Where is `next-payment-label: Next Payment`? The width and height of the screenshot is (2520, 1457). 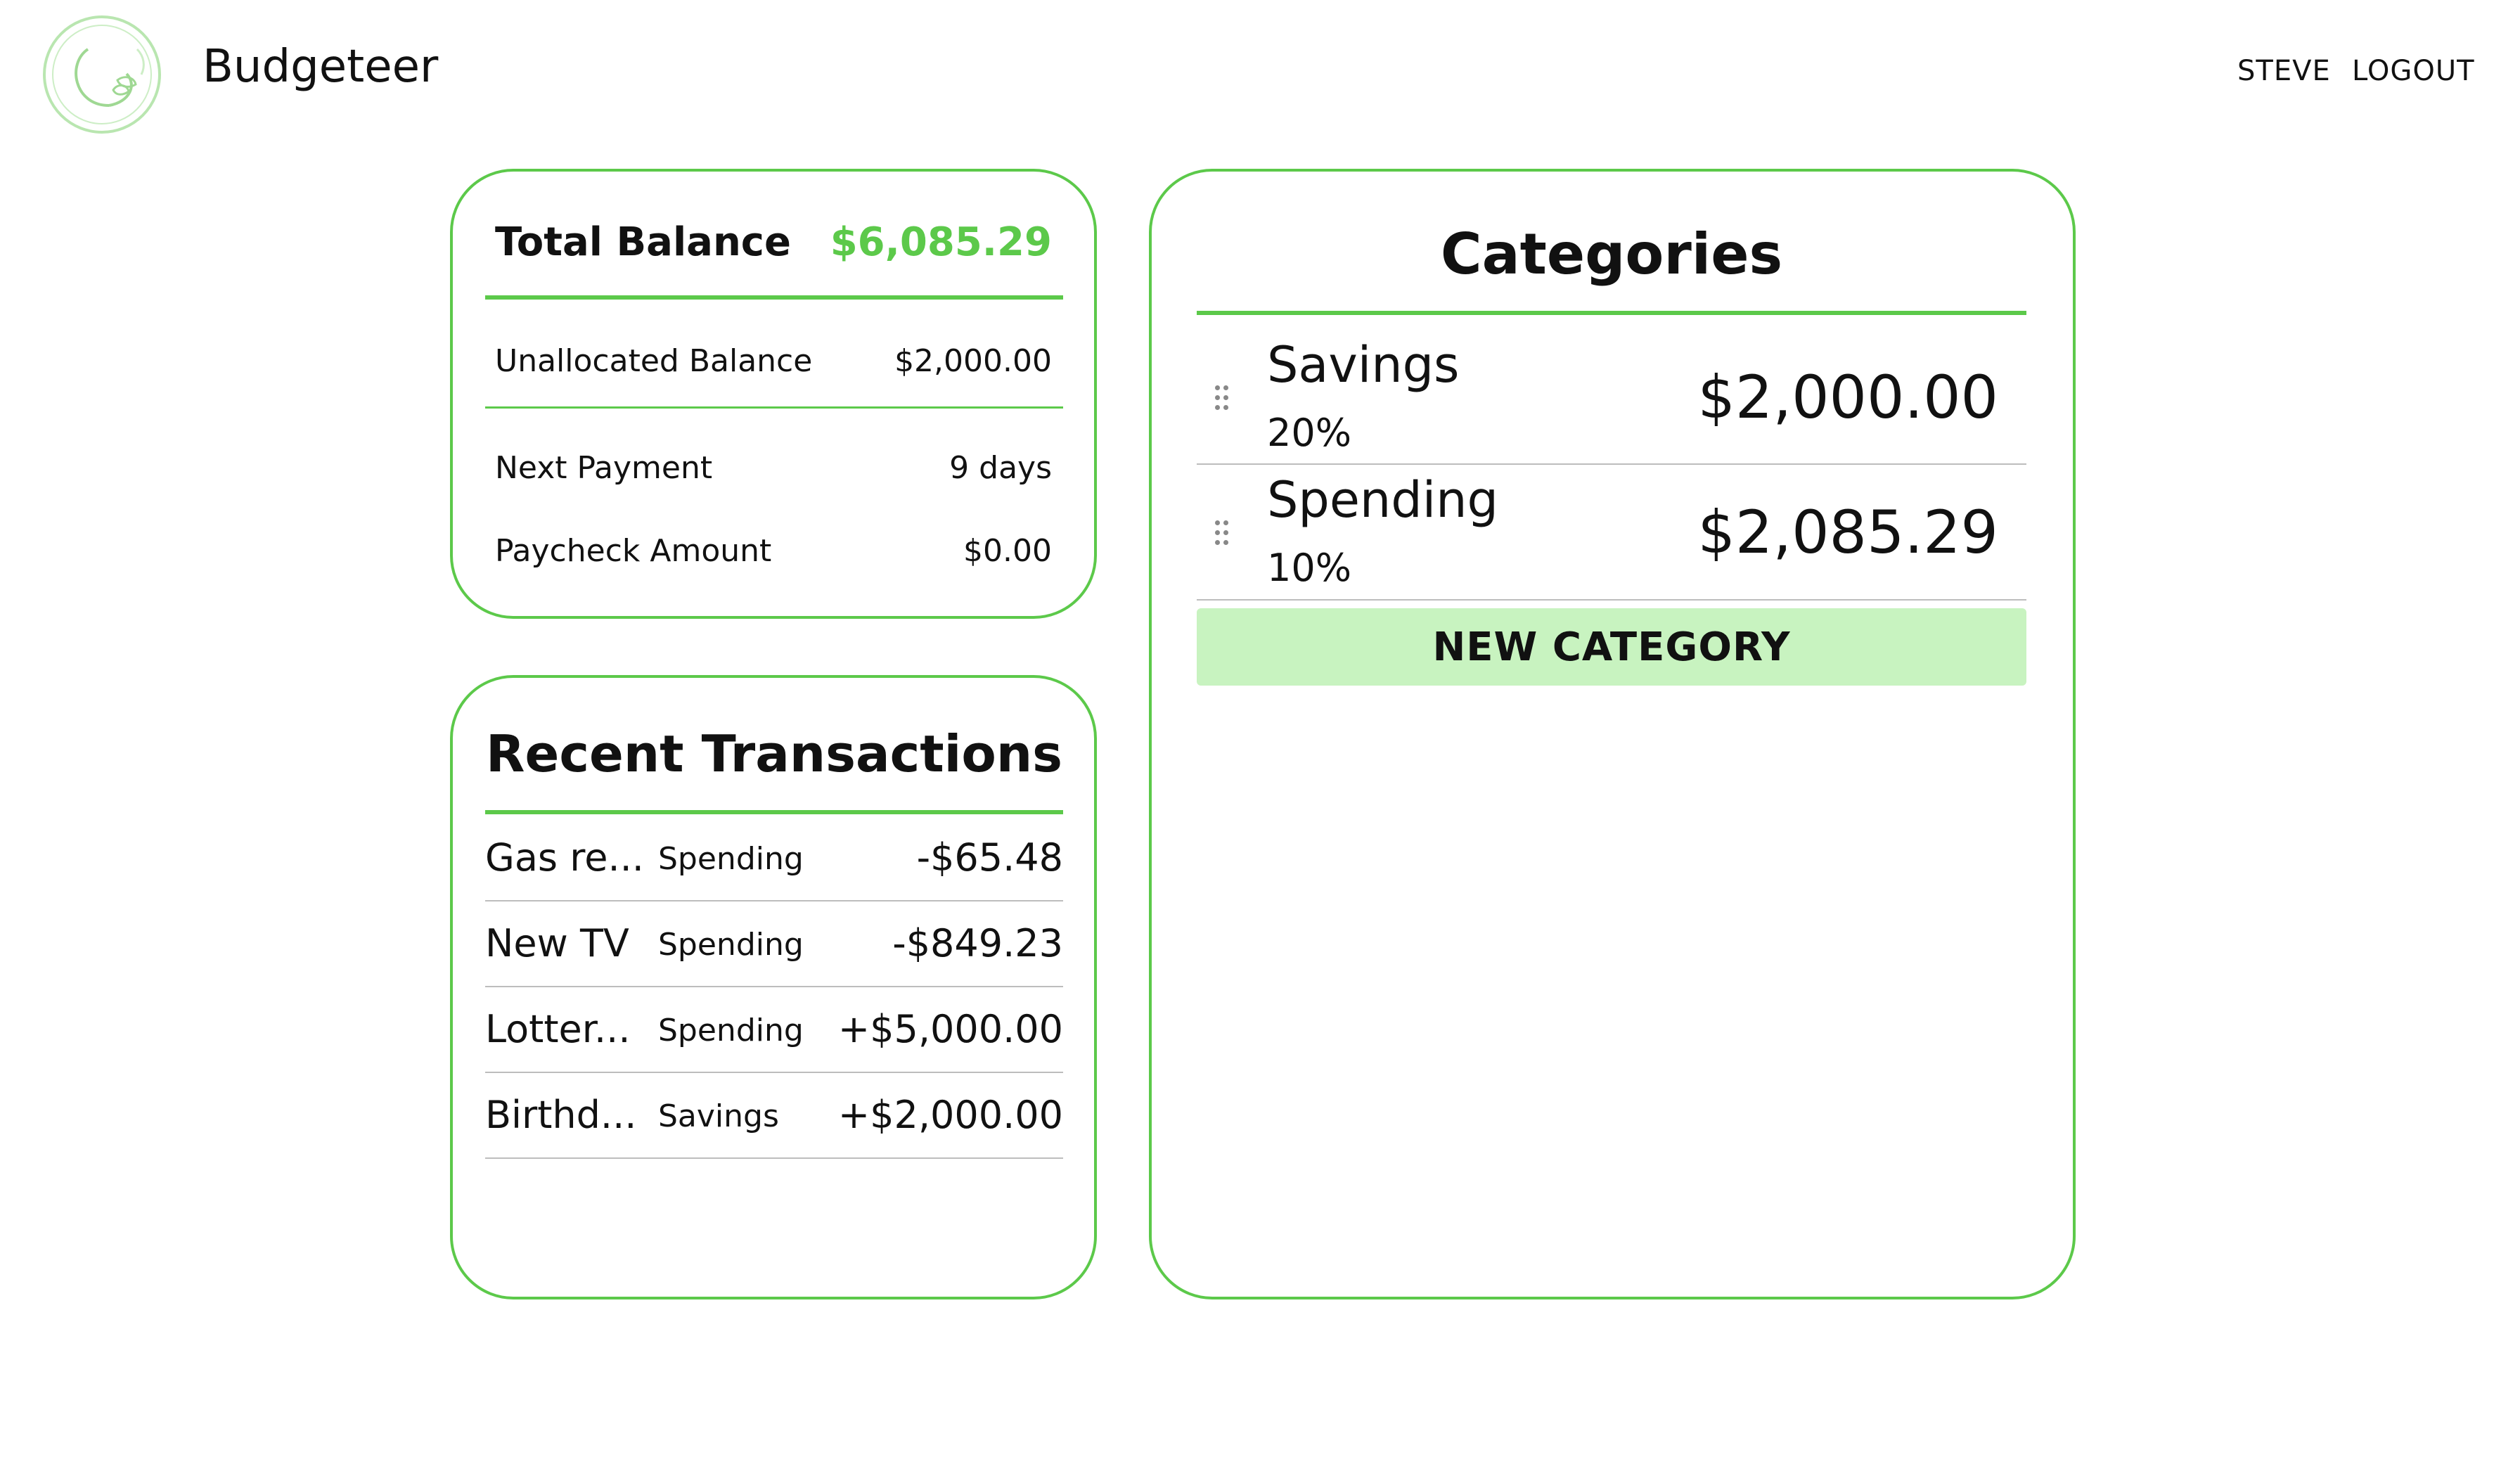
next-payment-label: Next Payment is located at coordinates (604, 468).